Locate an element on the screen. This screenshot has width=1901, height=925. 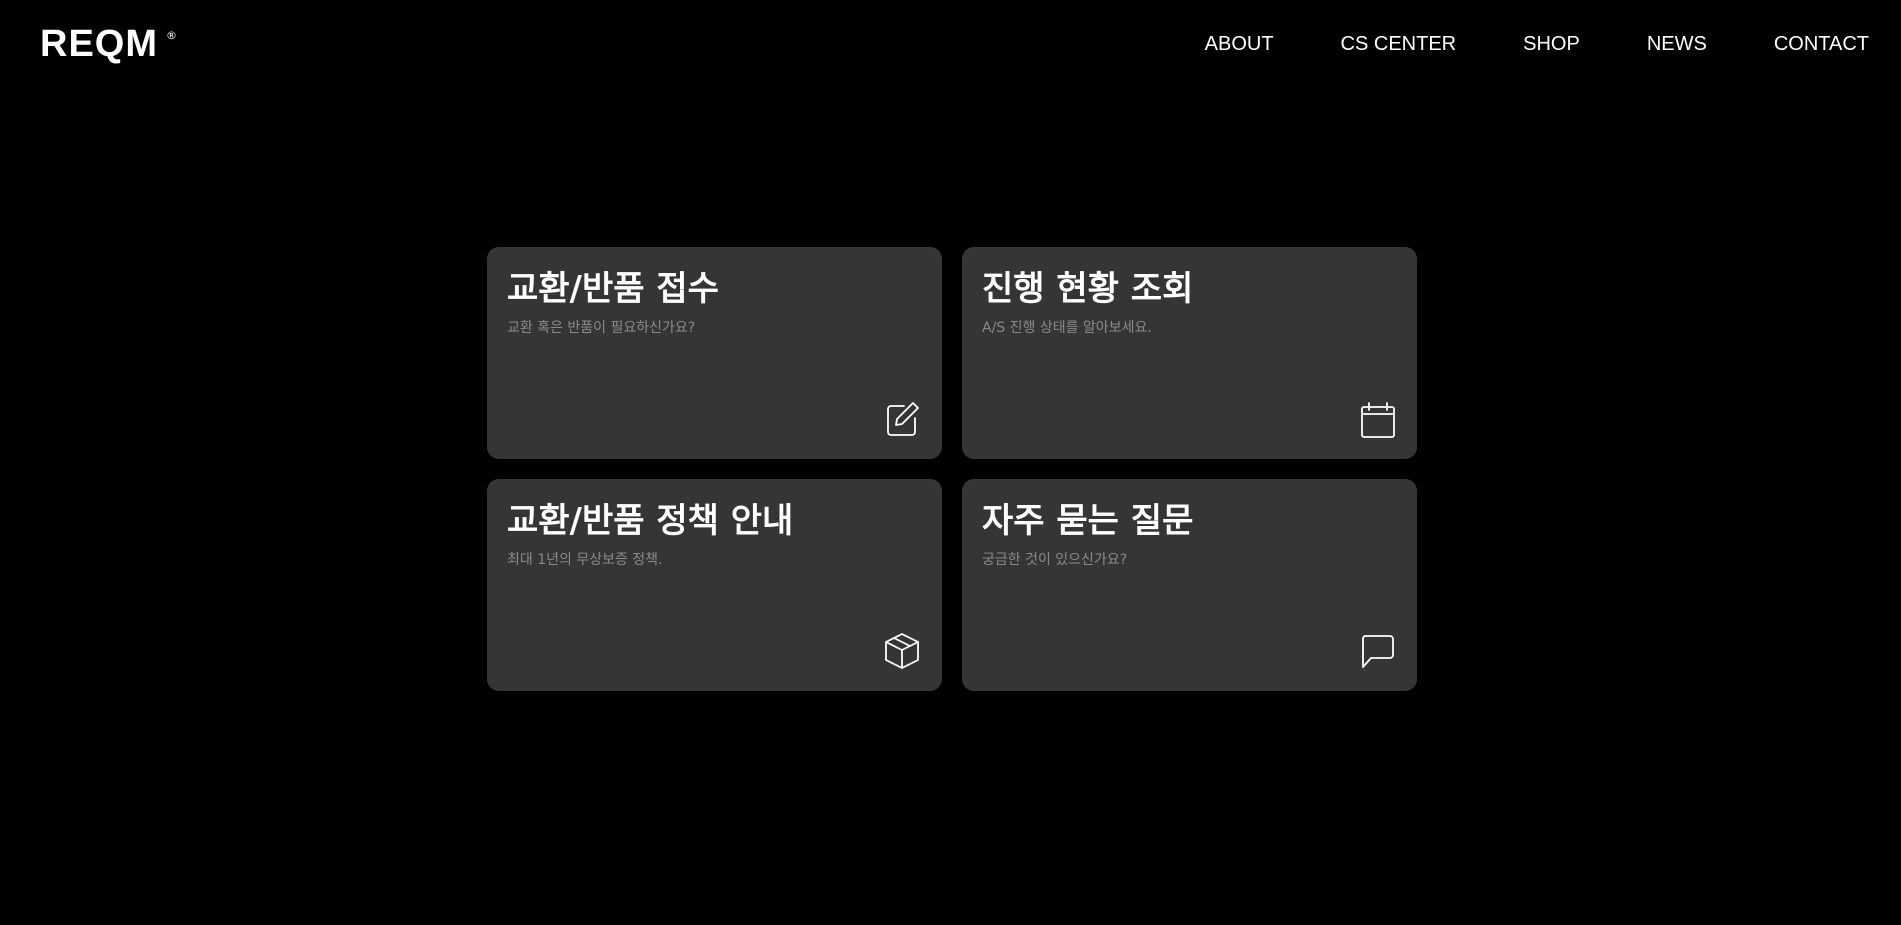
nav-item-about: ABOUT is located at coordinates (1239, 44).